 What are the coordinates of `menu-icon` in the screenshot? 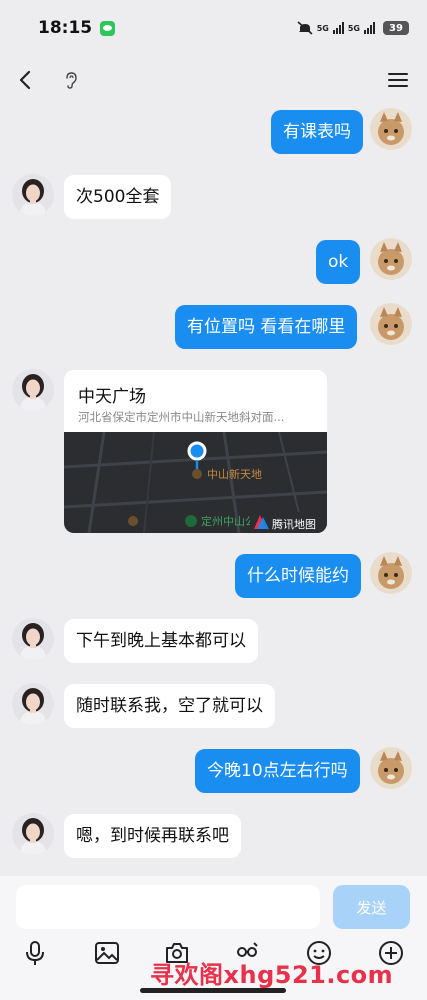 It's located at (398, 80).